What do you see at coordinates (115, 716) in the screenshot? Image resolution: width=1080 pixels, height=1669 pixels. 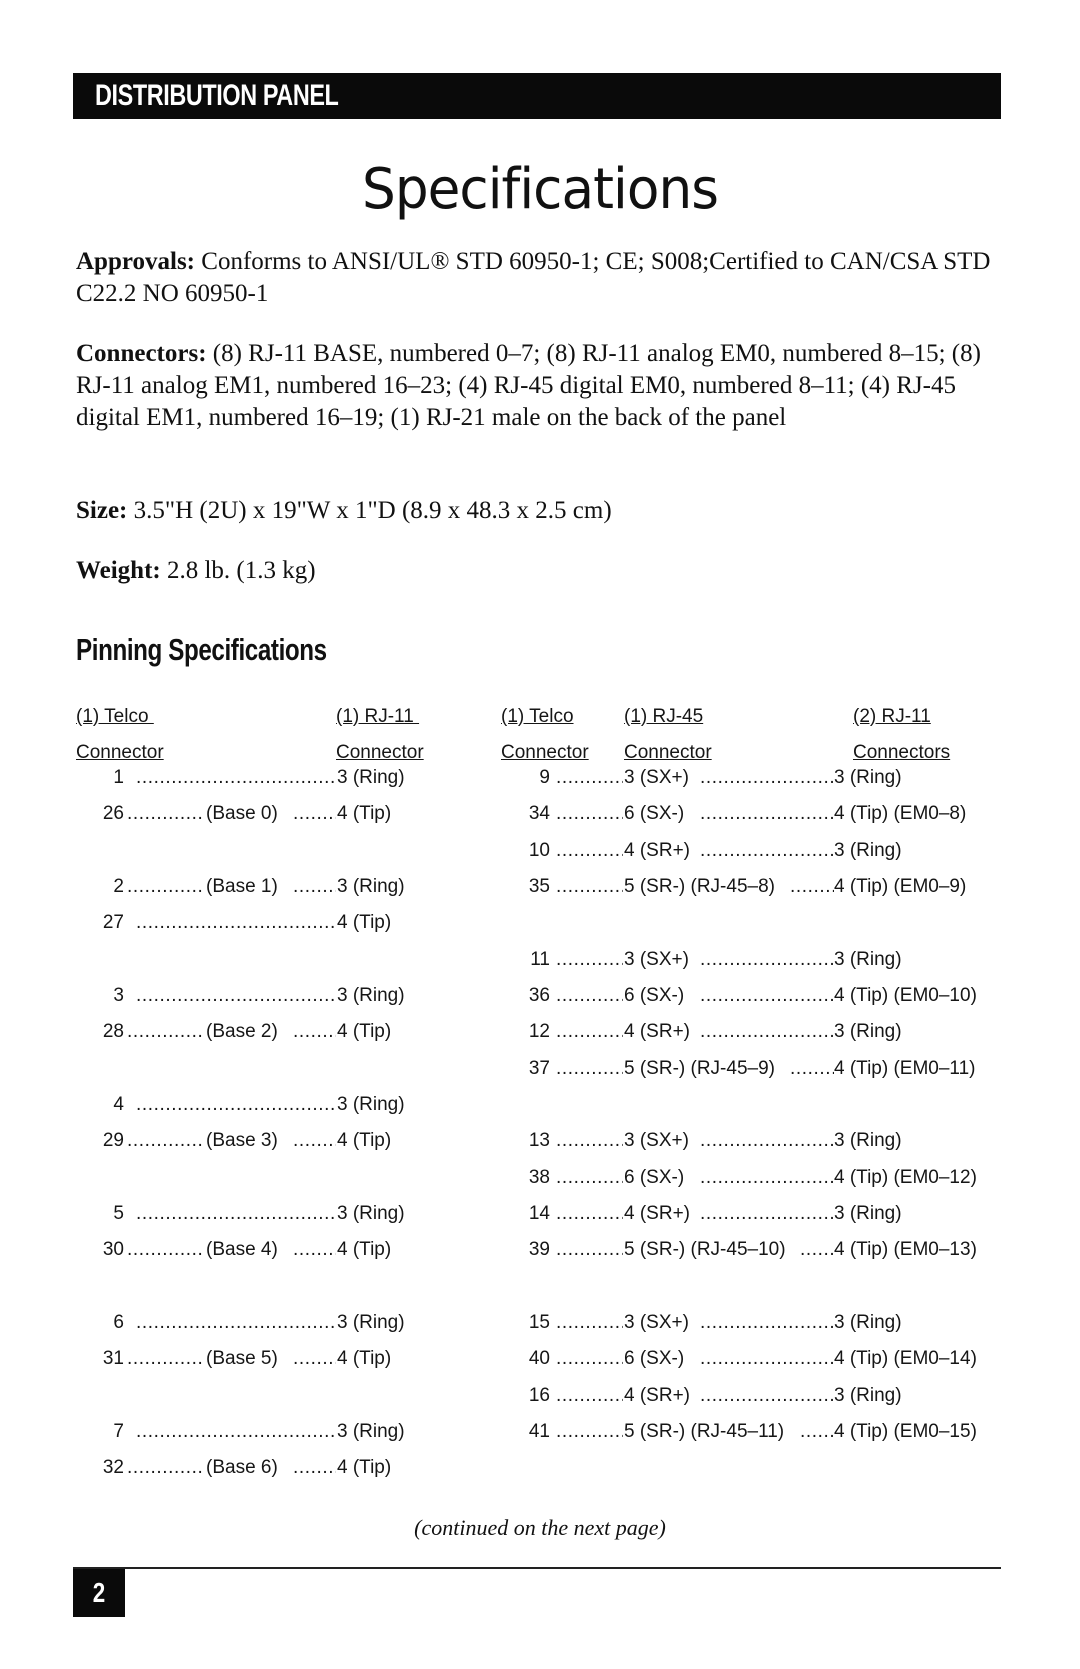 I see `left-header-telco: (1) Telco` at bounding box center [115, 716].